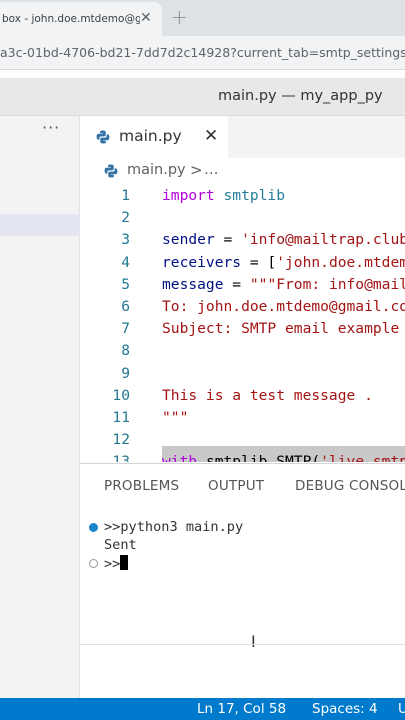  I want to click on code-token: 'john.doe.mtdemo@gmail.com', so click(340, 262).